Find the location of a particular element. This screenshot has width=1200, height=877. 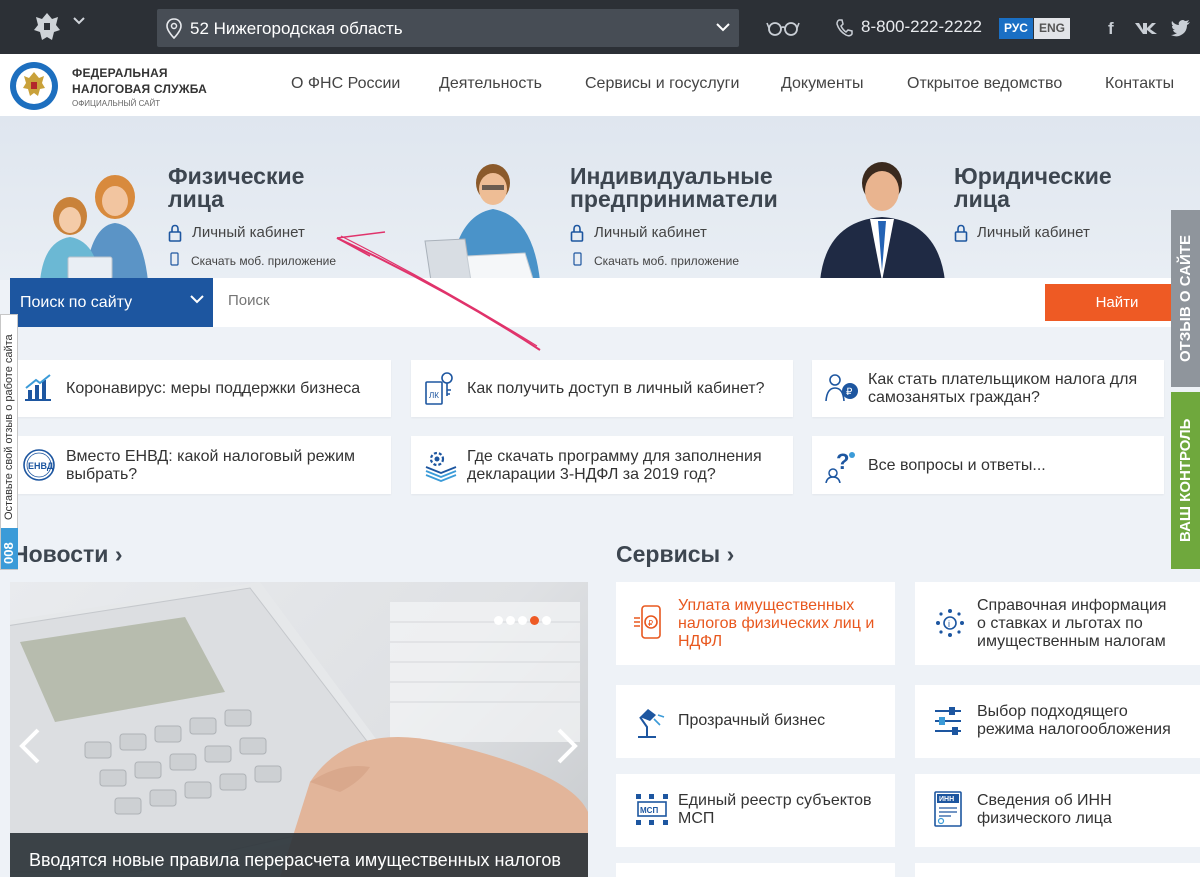

service-card: Выбор подходящего режима налогообложения is located at coordinates (1057, 721).